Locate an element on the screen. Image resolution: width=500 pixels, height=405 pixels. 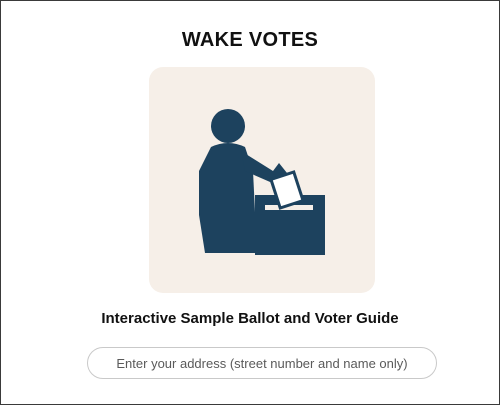
address-input is located at coordinates (262, 363).